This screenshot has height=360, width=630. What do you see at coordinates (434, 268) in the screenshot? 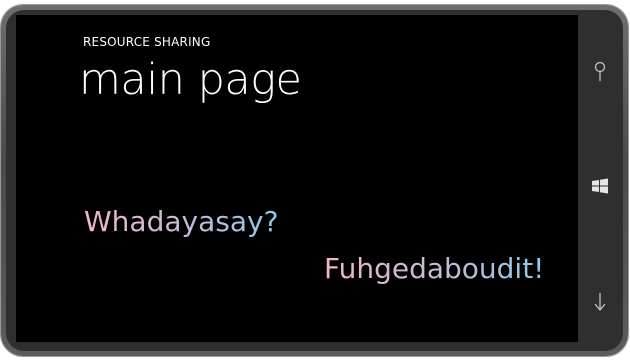
I see `gradient-text-fuhgedaboudit: Fuhgedaboudit!` at bounding box center [434, 268].